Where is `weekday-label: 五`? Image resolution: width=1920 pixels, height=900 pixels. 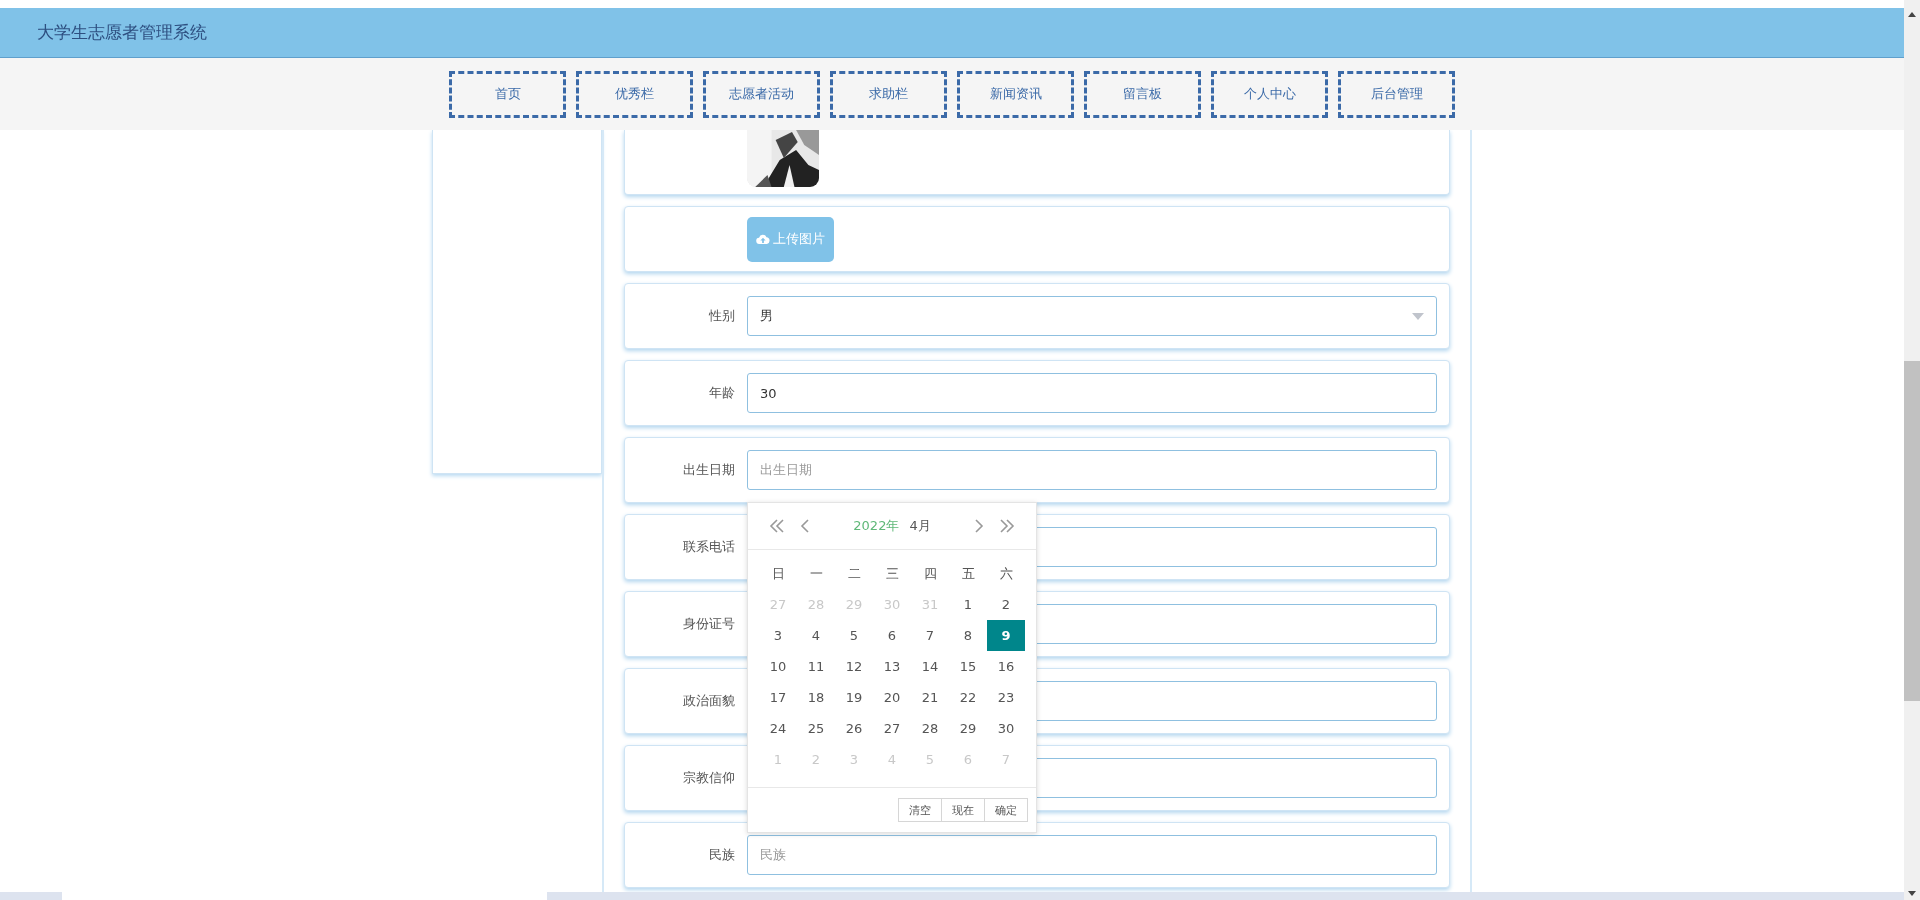
weekday-label: 五 is located at coordinates (968, 573).